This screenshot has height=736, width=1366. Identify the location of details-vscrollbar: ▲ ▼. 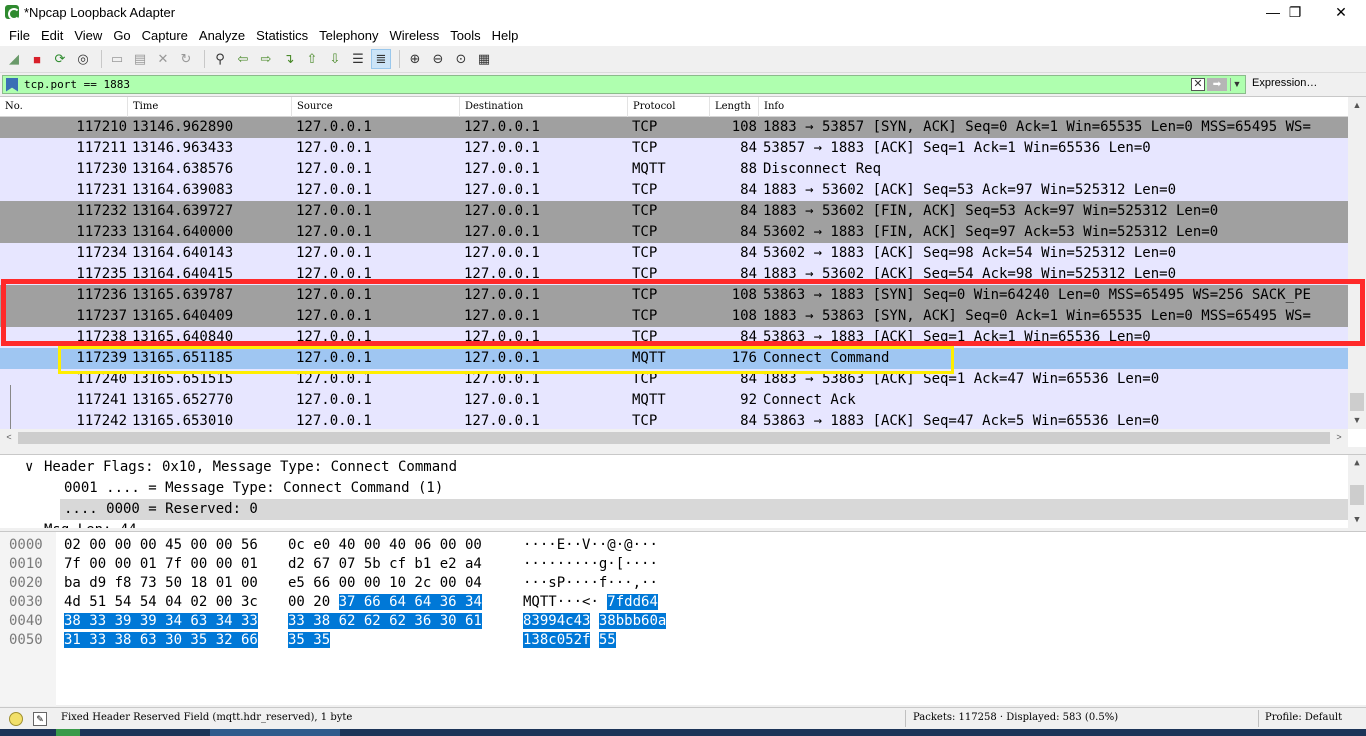
(1357, 491).